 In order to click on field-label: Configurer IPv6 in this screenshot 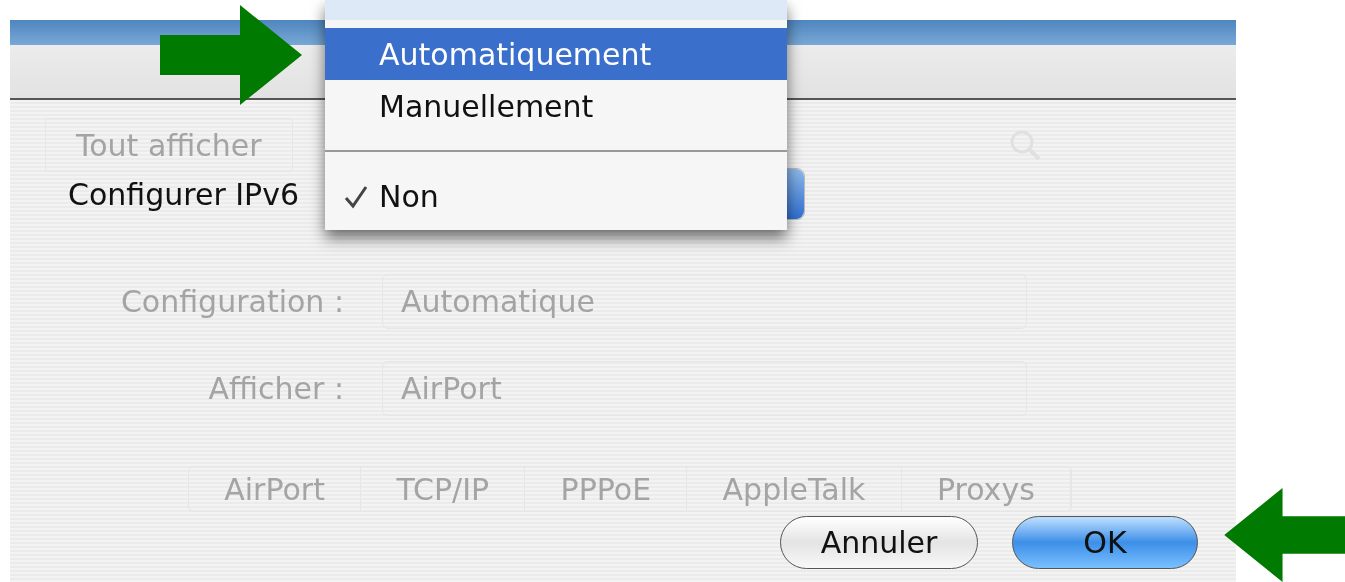, I will do `click(184, 195)`.